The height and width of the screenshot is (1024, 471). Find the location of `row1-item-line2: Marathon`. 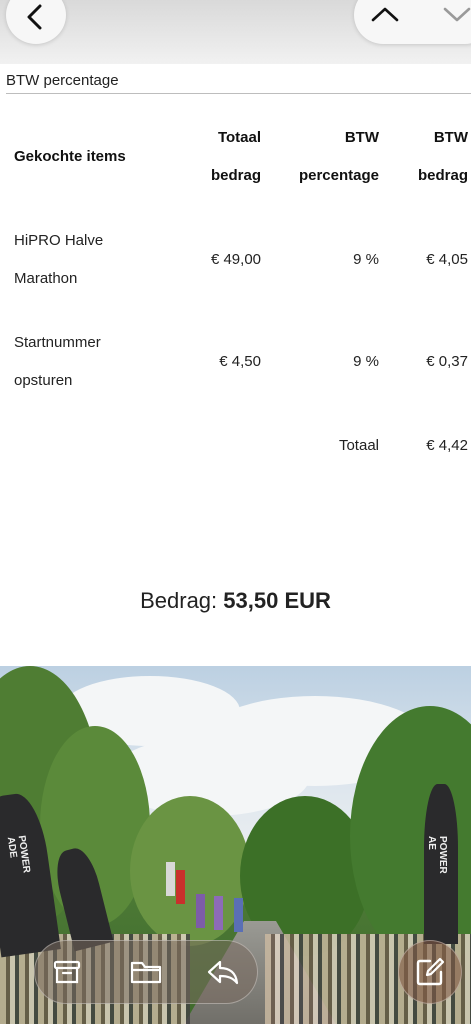

row1-item-line2: Marathon is located at coordinates (46, 278).